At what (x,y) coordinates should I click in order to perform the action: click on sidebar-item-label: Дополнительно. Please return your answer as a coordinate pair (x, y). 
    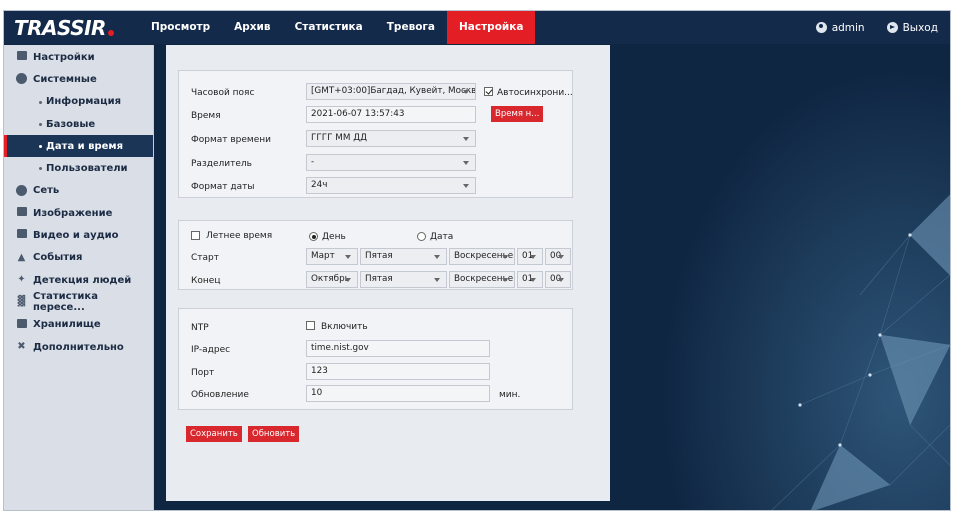
    Looking at the image, I should click on (78, 347).